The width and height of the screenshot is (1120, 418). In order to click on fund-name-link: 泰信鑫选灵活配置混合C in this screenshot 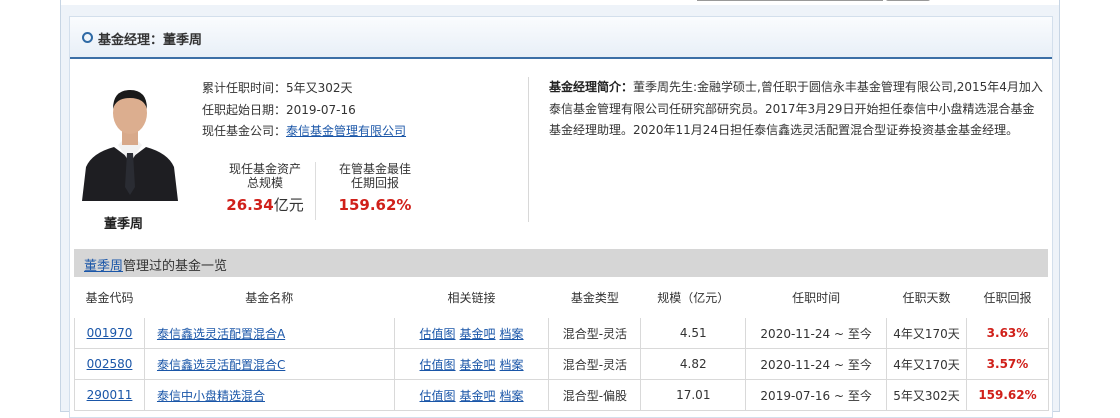, I will do `click(221, 365)`.